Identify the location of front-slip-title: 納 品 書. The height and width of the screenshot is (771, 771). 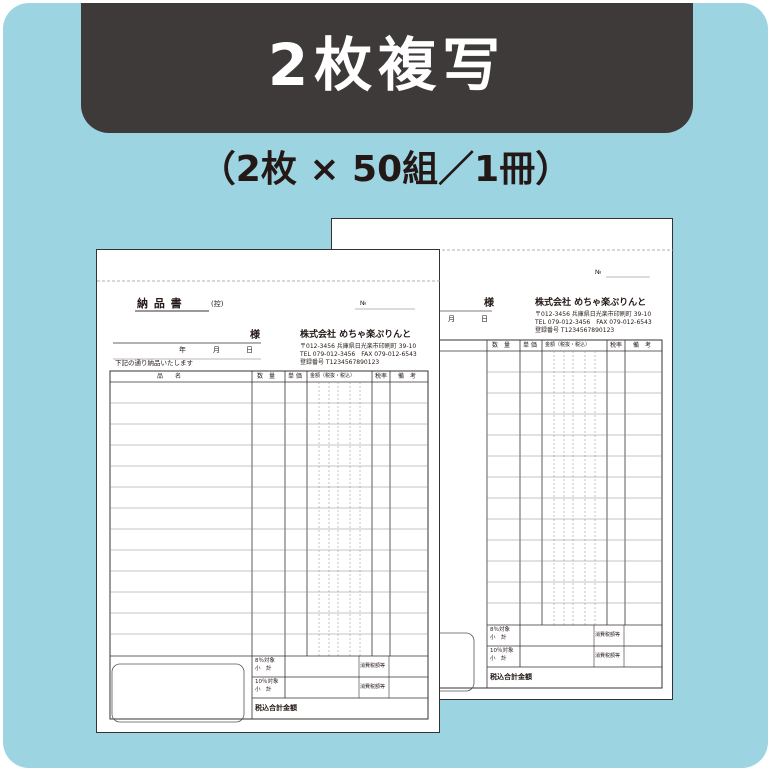
(160, 303).